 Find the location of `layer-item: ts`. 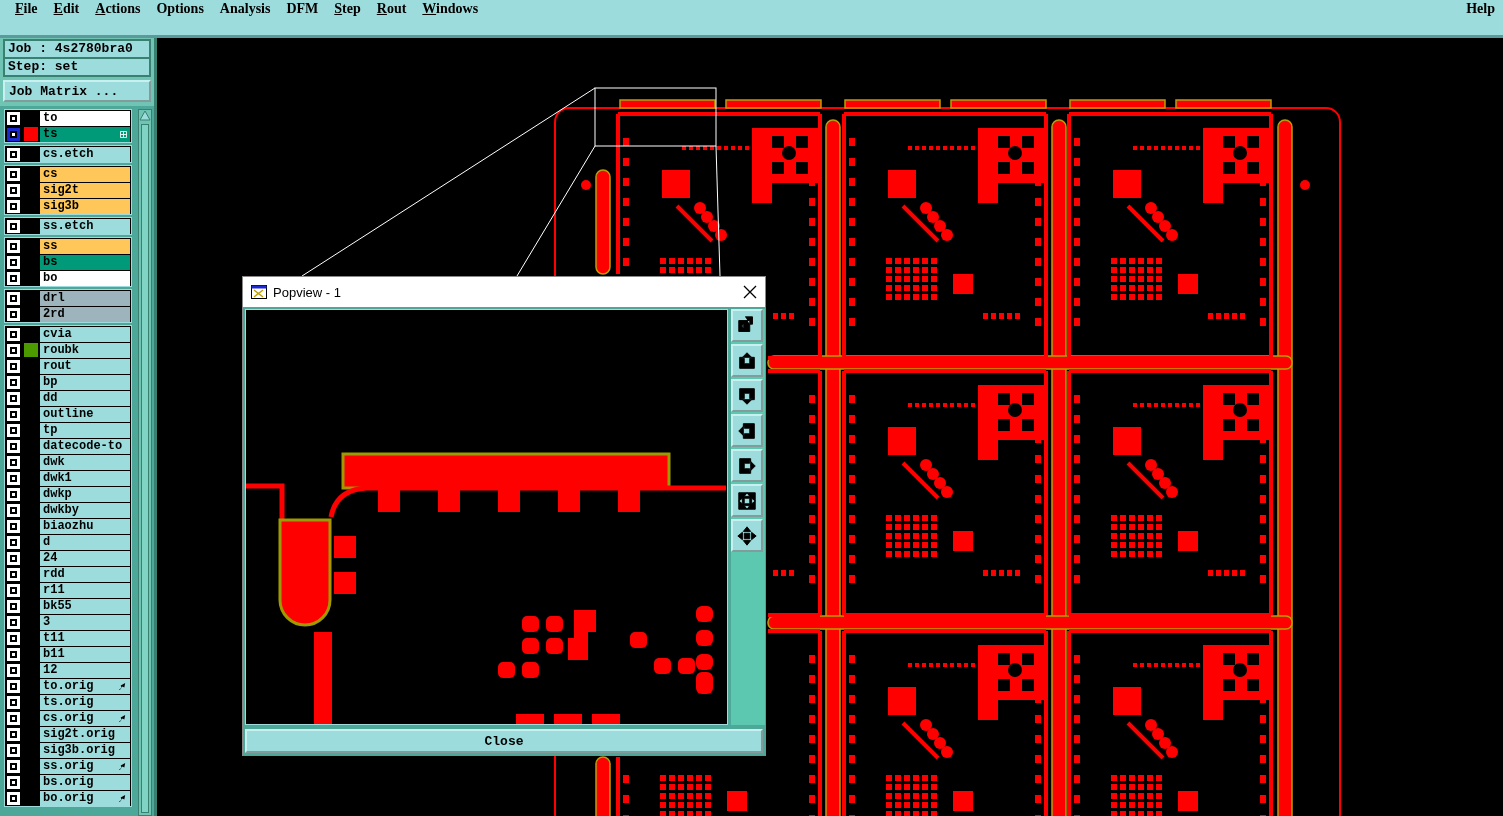

layer-item: ts is located at coordinates (85, 134).